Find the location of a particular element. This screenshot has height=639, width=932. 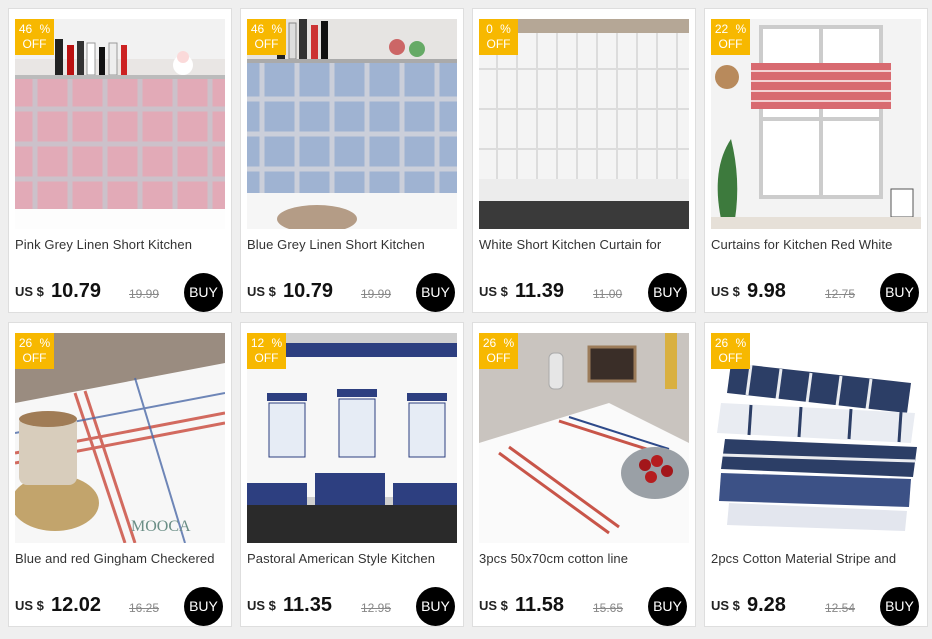

original-price: 16.25 is located at coordinates (144, 608).